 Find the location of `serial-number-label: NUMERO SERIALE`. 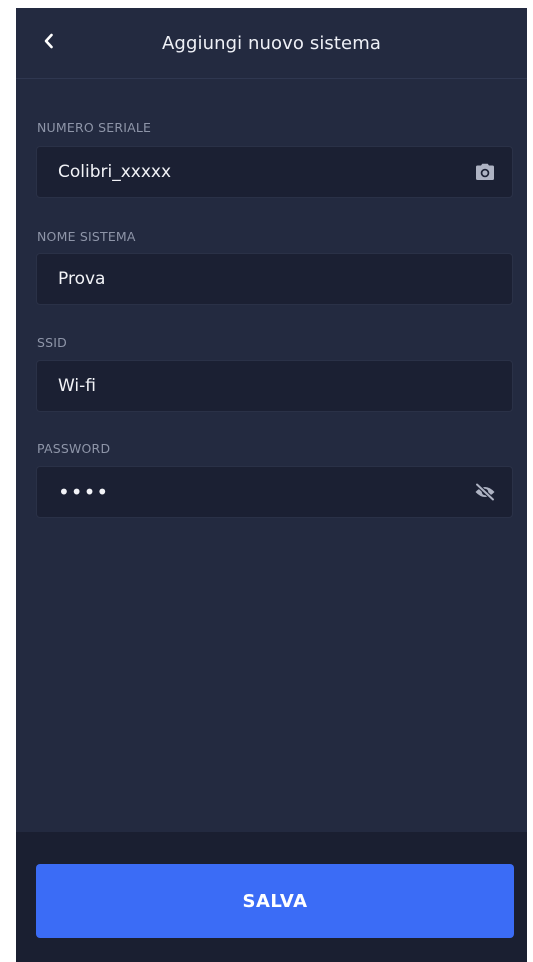

serial-number-label: NUMERO SERIALE is located at coordinates (94, 127).